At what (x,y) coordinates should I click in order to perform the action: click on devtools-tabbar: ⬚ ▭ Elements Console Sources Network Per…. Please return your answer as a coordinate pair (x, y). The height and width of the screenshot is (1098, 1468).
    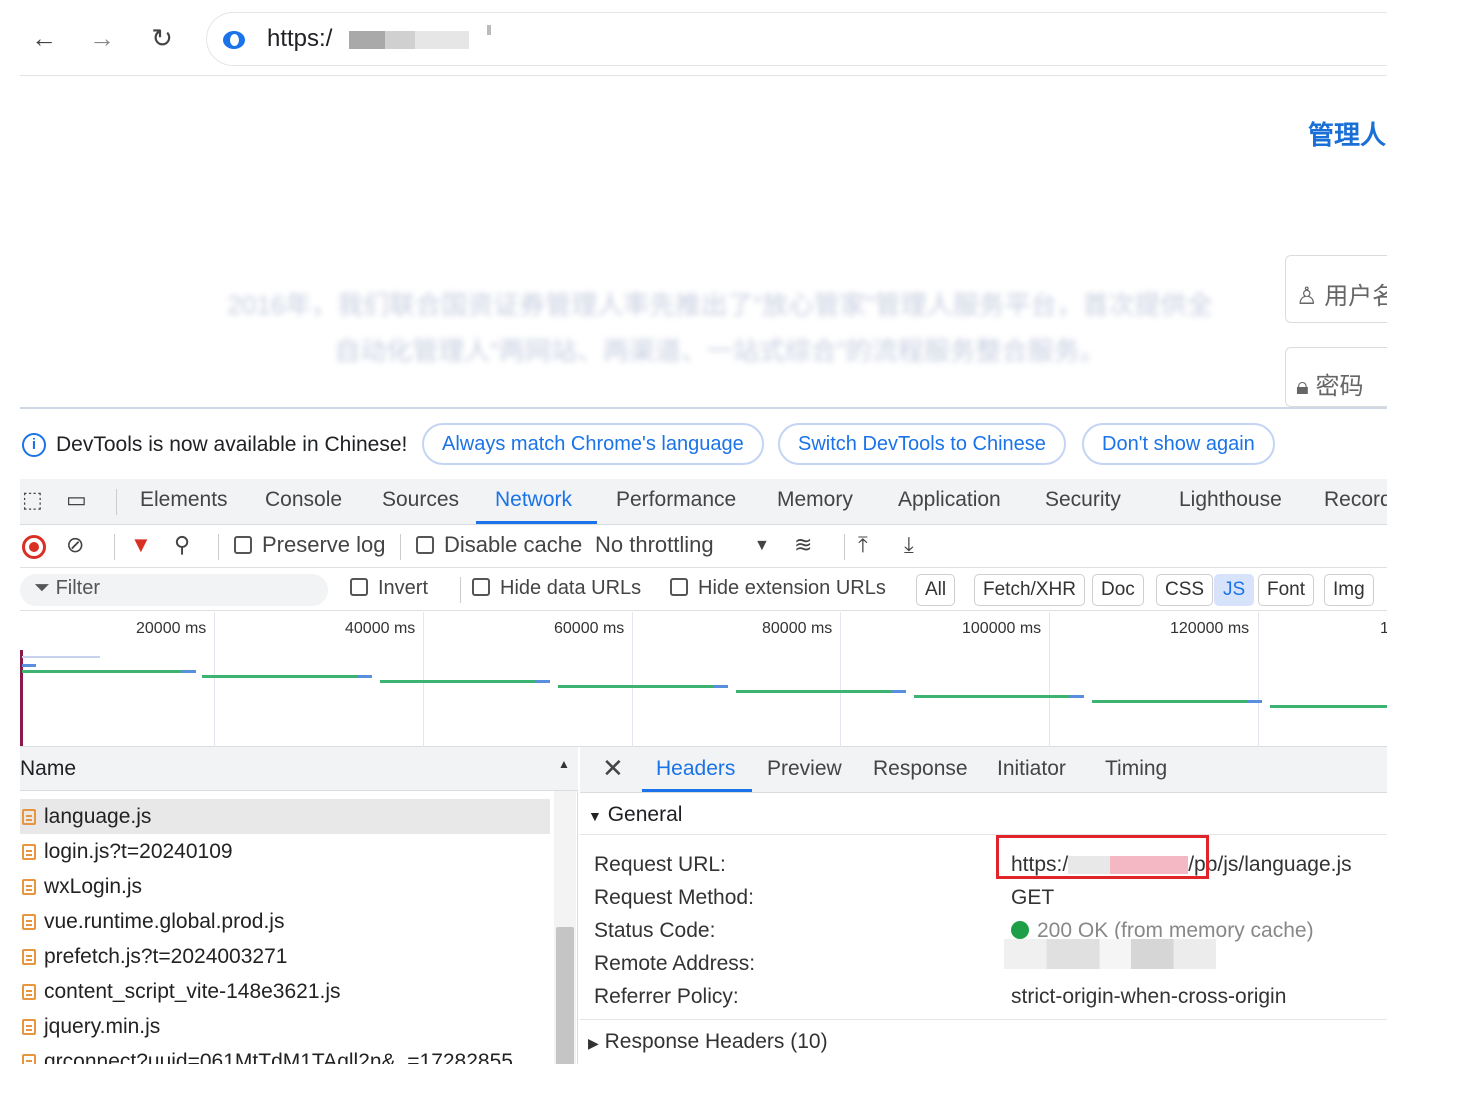
    Looking at the image, I should click on (703, 502).